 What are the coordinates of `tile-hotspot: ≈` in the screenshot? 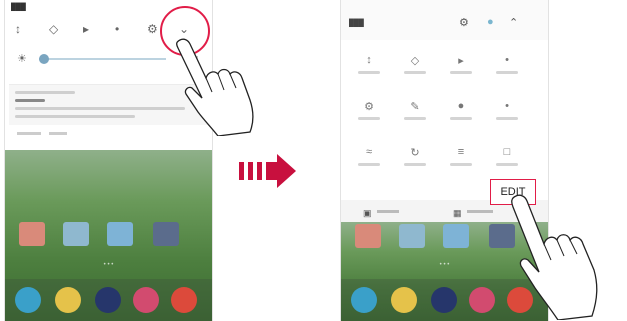 It's located at (369, 156).